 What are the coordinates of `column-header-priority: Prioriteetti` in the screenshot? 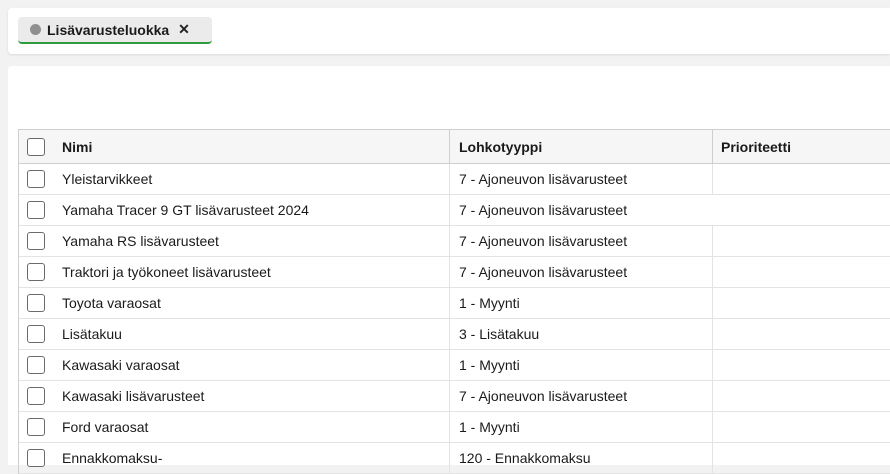 It's located at (801, 146).